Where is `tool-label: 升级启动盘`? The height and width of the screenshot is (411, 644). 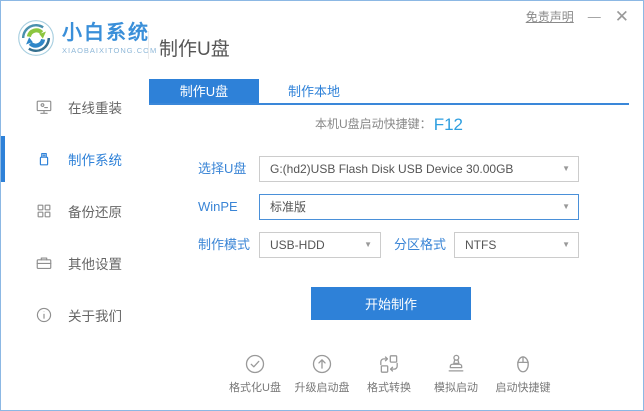
tool-label: 升级启动盘 is located at coordinates (322, 388).